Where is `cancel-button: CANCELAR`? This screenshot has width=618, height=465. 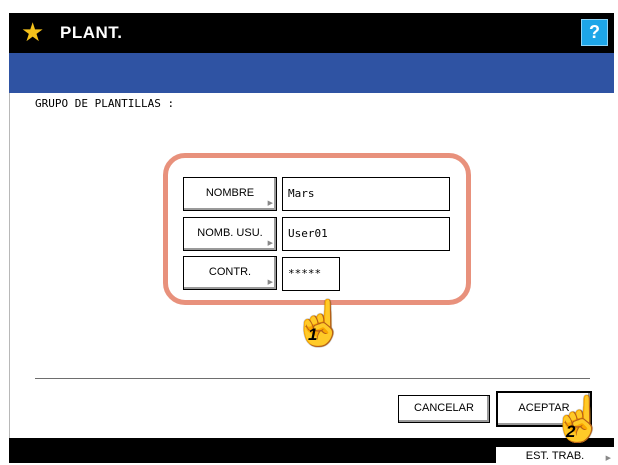 cancel-button: CANCELAR is located at coordinates (444, 409).